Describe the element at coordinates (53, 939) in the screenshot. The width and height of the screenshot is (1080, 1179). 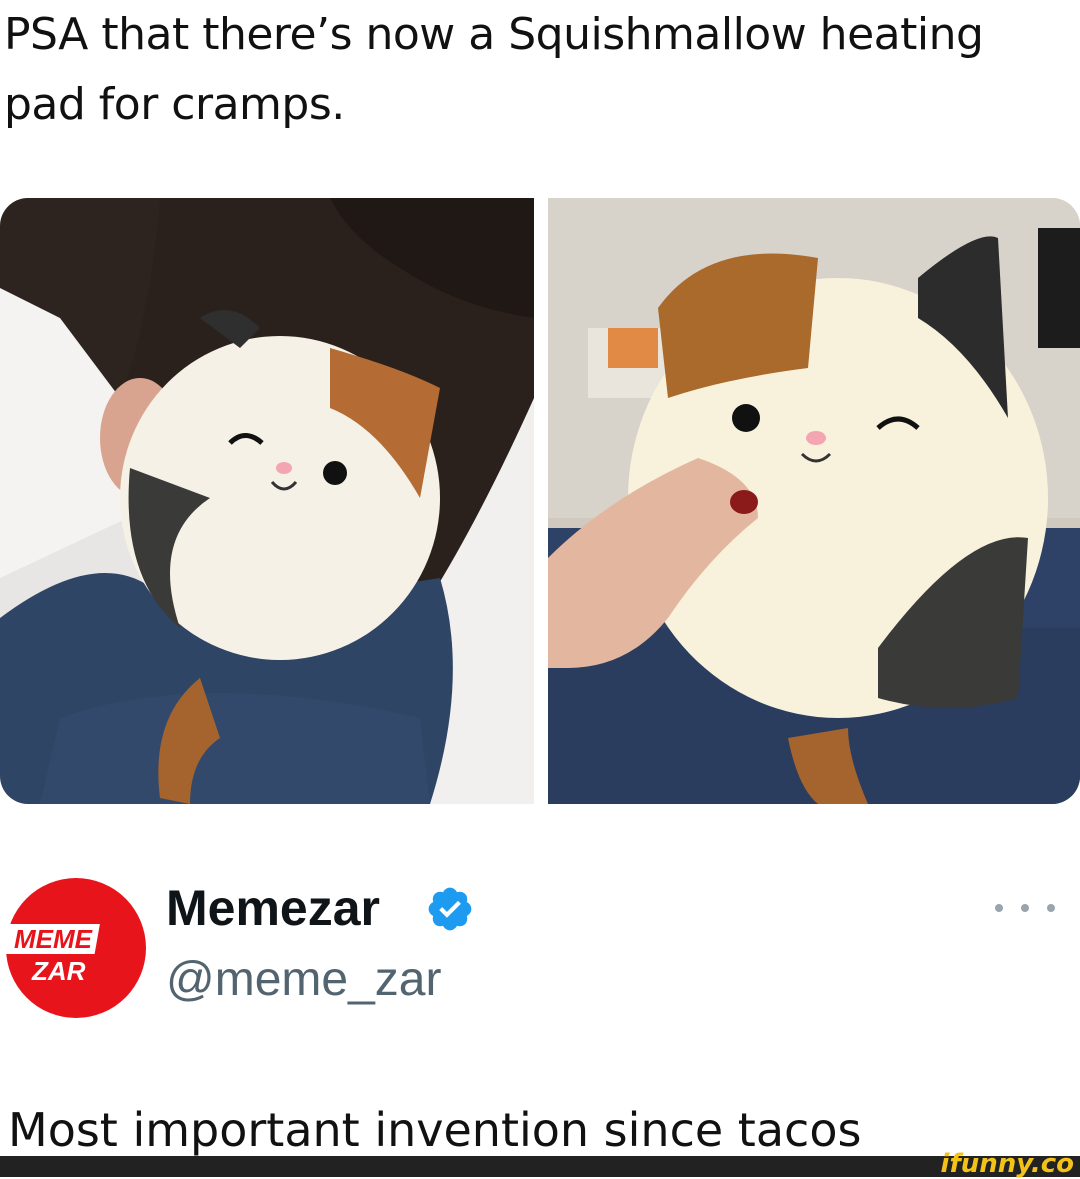
I see `avatar-logo-text-top: MEME` at that location.